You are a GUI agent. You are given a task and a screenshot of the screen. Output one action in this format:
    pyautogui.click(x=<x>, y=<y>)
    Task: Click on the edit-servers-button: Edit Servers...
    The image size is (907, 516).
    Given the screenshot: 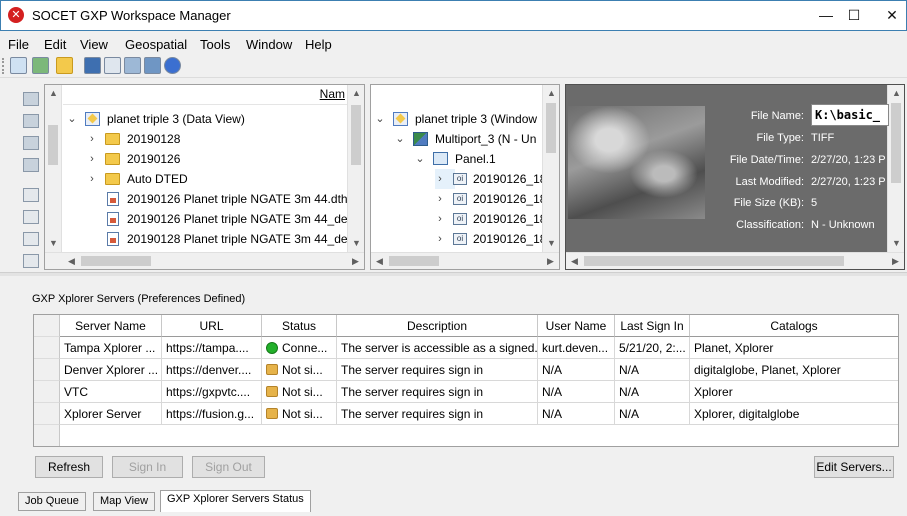 What is the action you would take?
    pyautogui.click(x=854, y=467)
    